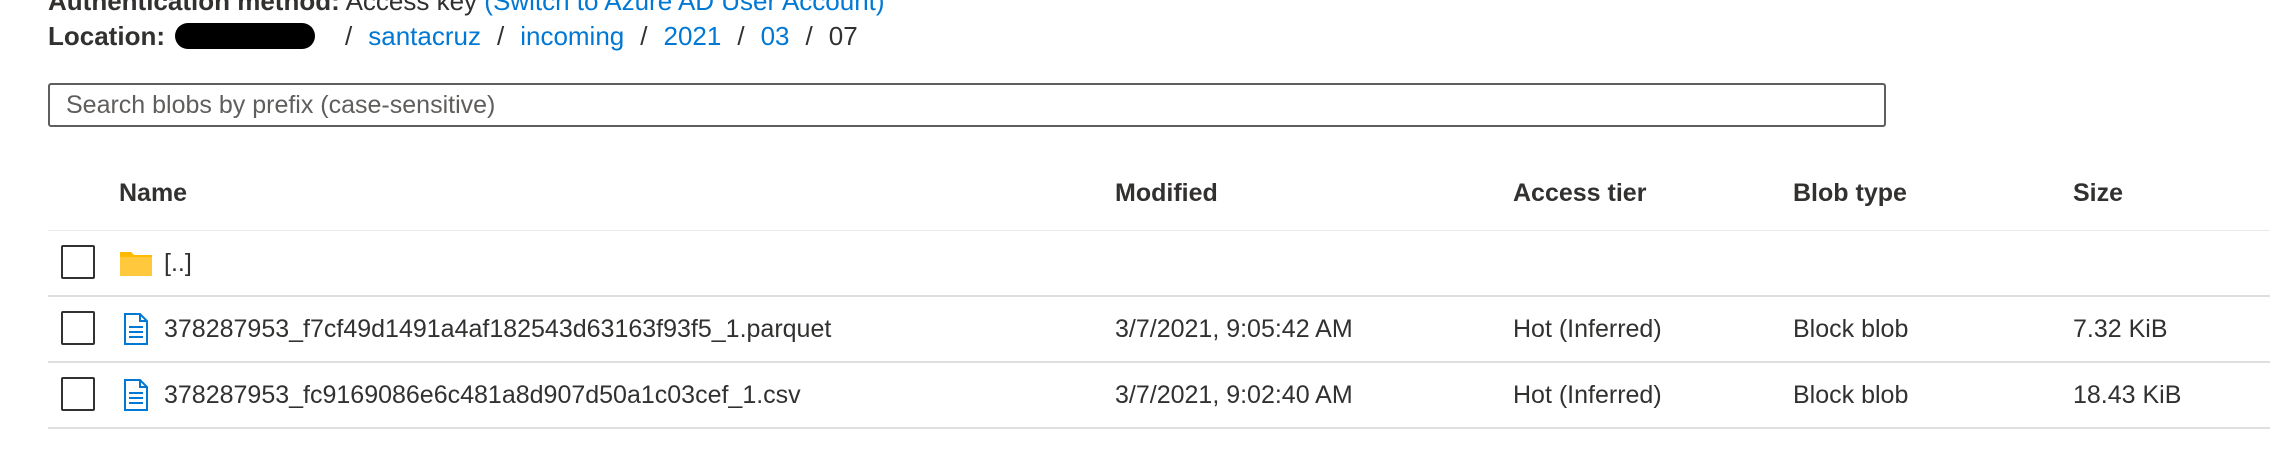 Image resolution: width=2270 pixels, height=455 pixels. What do you see at coordinates (153, 193) in the screenshot?
I see `column-header-name: Name` at bounding box center [153, 193].